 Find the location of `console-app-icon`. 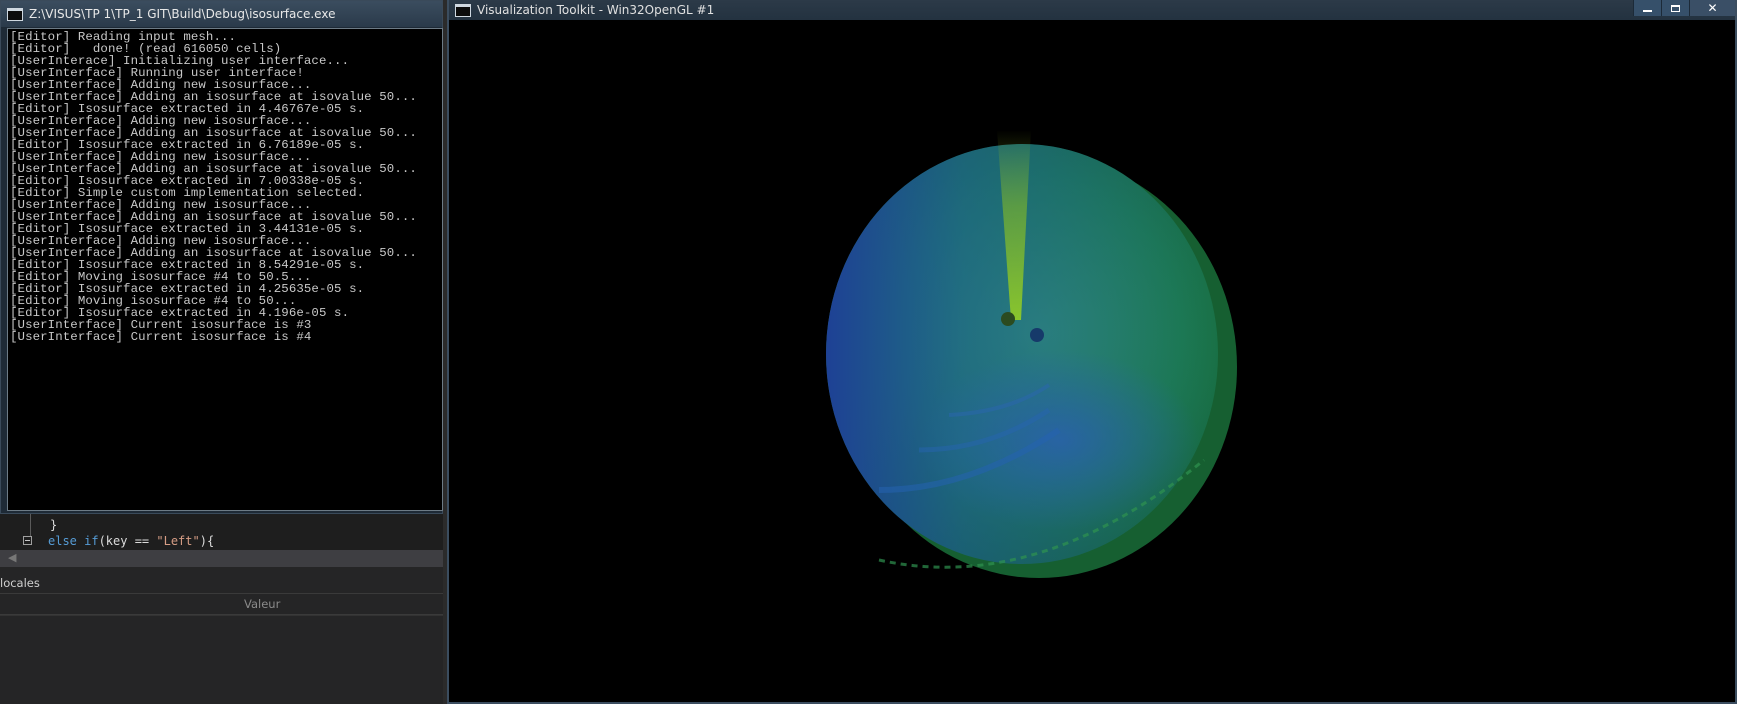

console-app-icon is located at coordinates (15, 14).